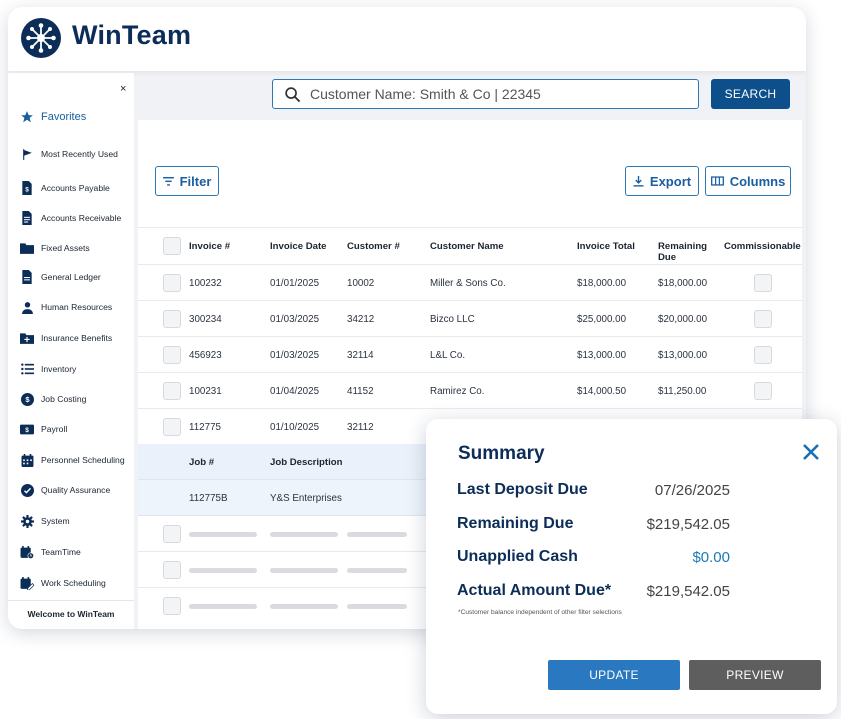 The height and width of the screenshot is (719, 841). I want to click on sidebar-item-general-ledger: General Ledger, so click(60, 277).